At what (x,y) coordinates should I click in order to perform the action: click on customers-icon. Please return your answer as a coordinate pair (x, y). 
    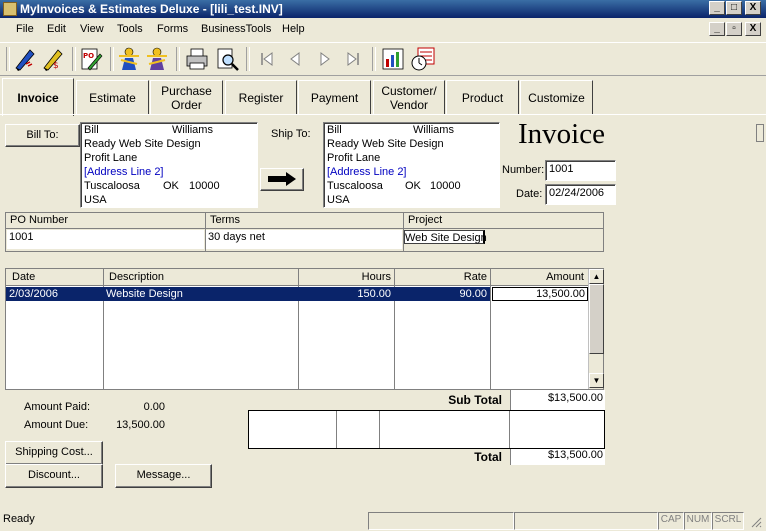
    Looking at the image, I should click on (129, 59).